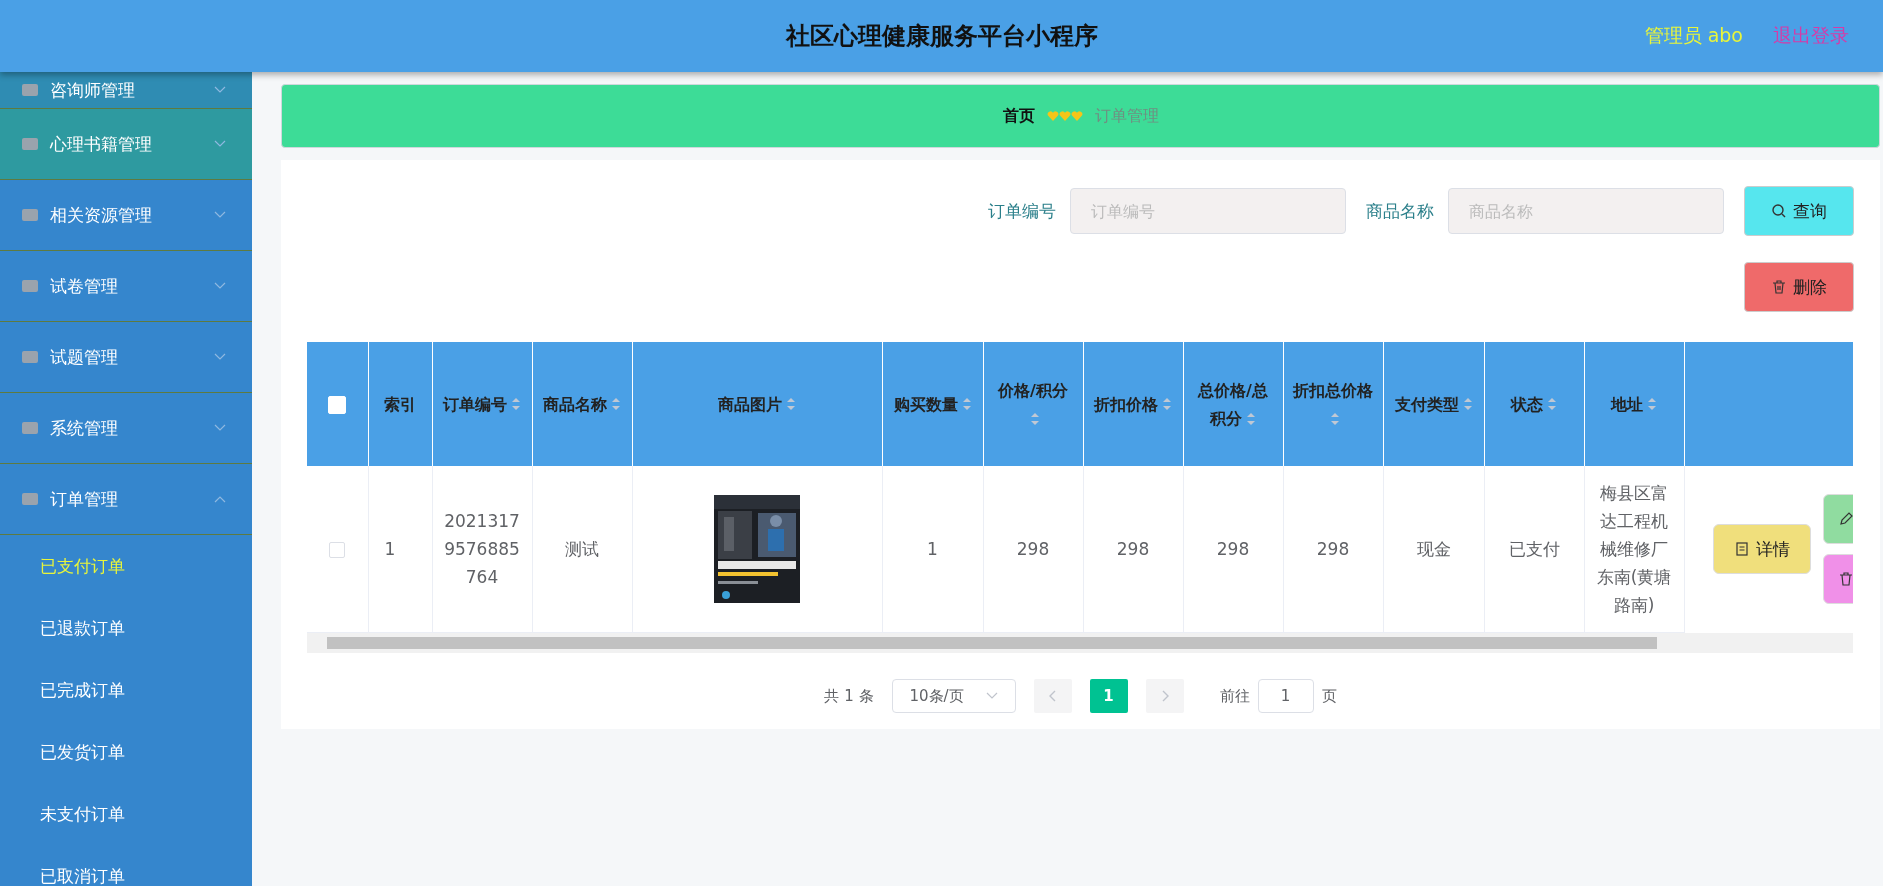  Describe the element at coordinates (1534, 549) in the screenshot. I see `table-cell: 已支付` at that location.